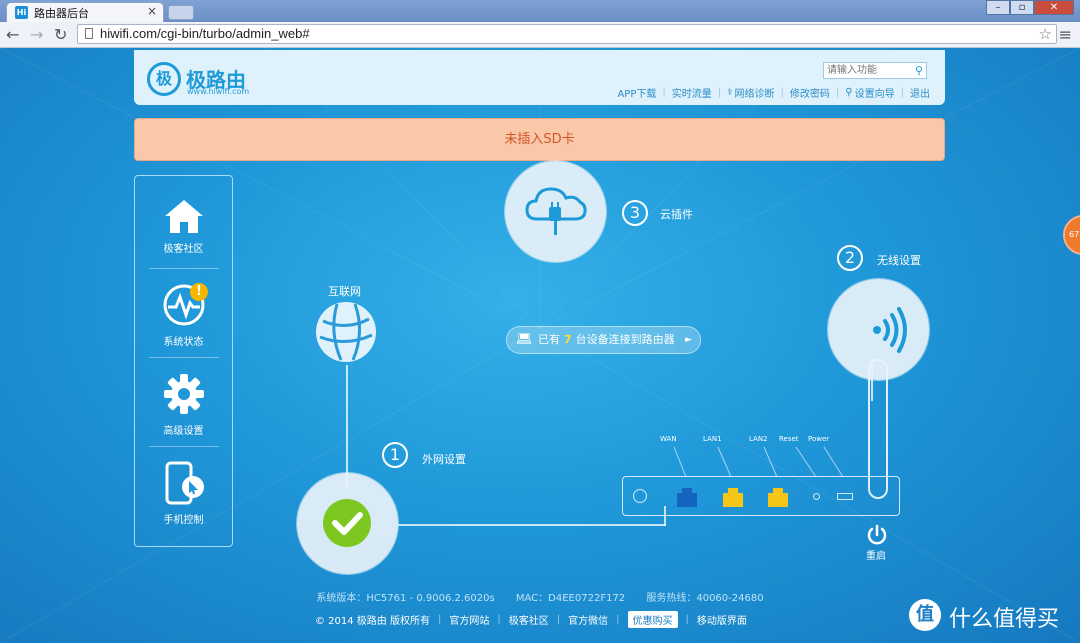 This screenshot has width=1080, height=643. Describe the element at coordinates (849, 92) in the screenshot. I see `wizard-icon: ⚲` at that location.